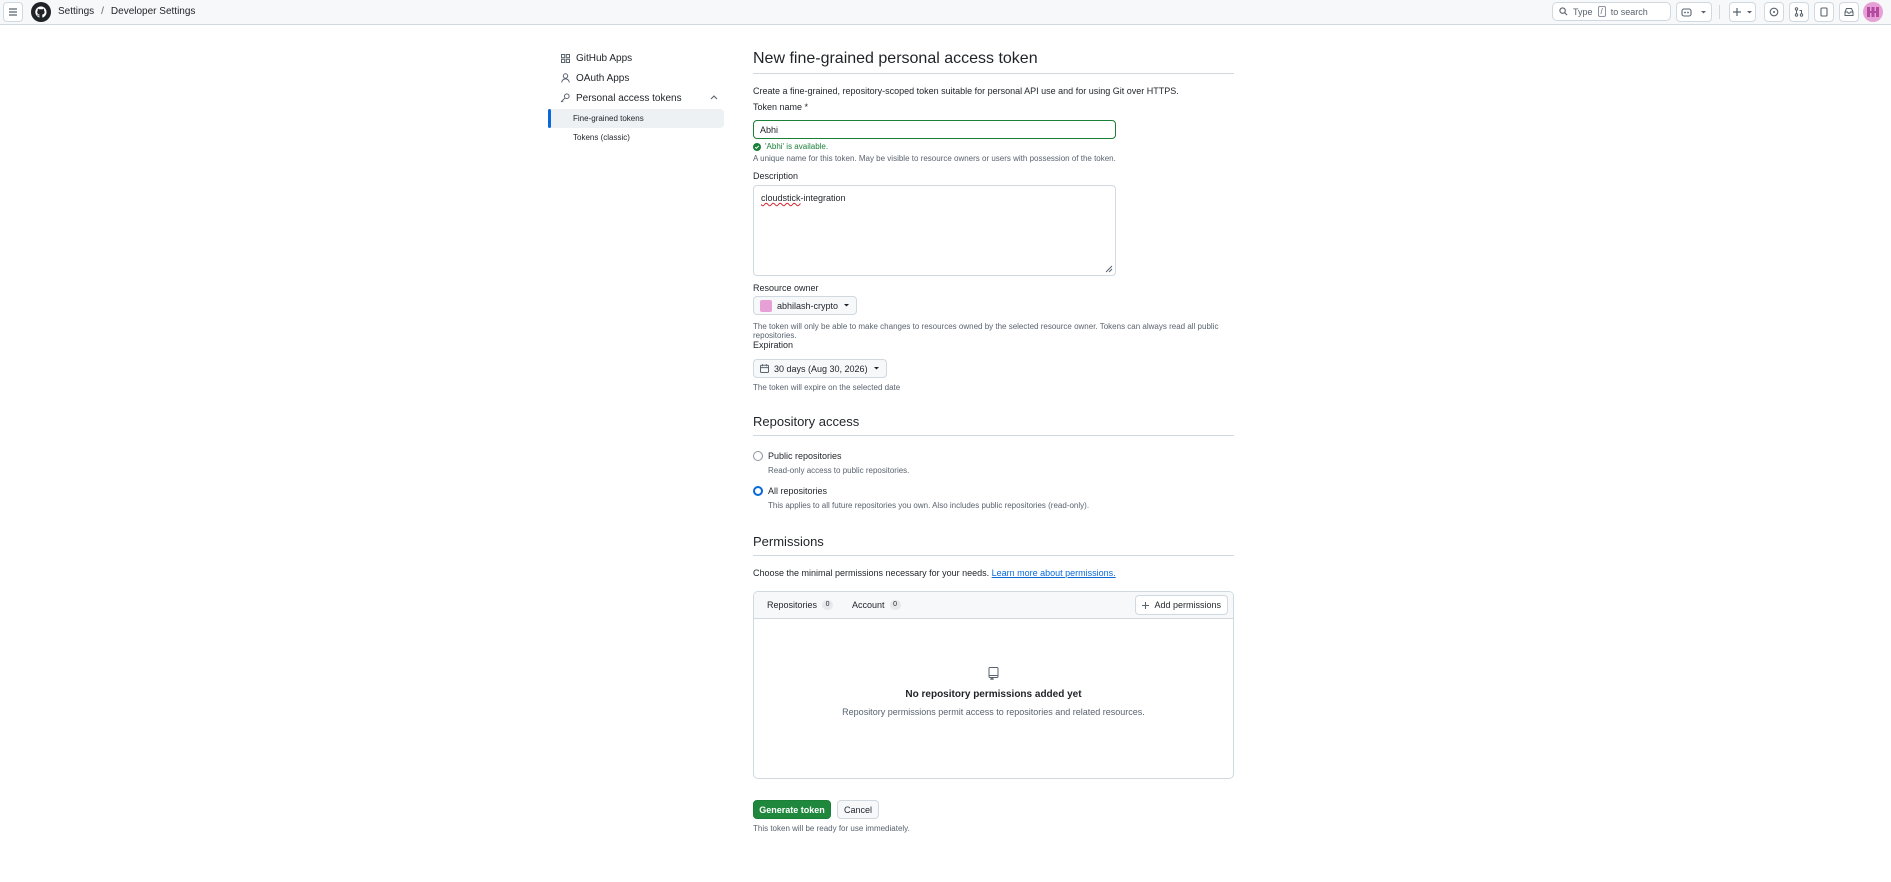 Image resolution: width=1891 pixels, height=882 pixels. I want to click on radio-label: All repositories, so click(798, 491).